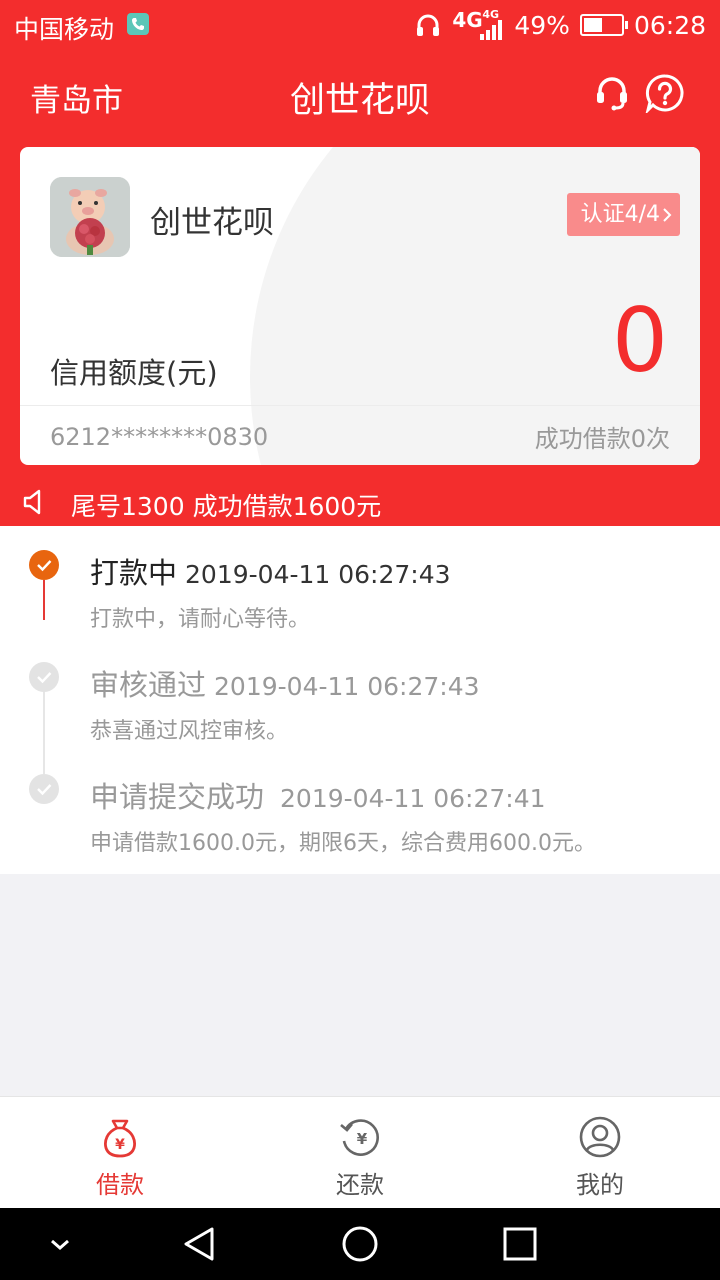  I want to click on status-right: 4G 4G 49% 06:28, so click(560, 25).